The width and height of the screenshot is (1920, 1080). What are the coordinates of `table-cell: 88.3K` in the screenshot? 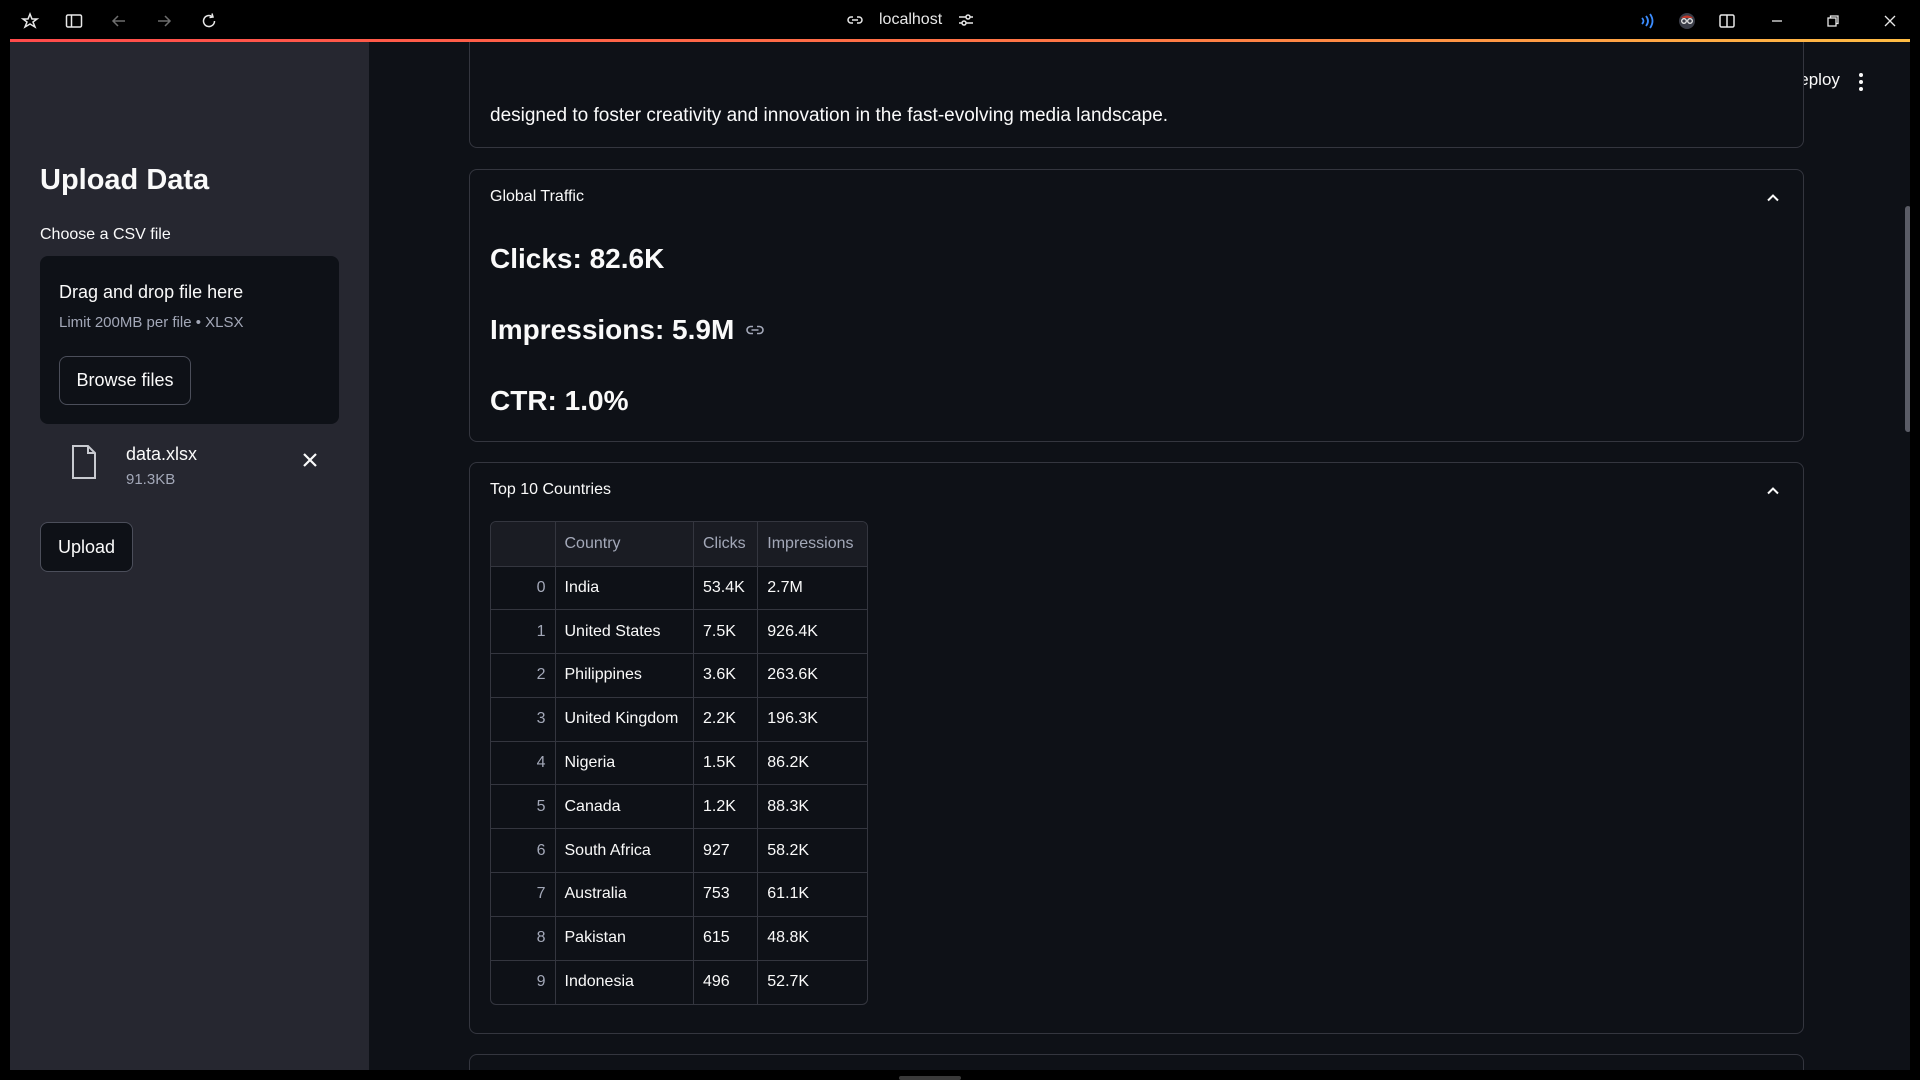 It's located at (812, 807).